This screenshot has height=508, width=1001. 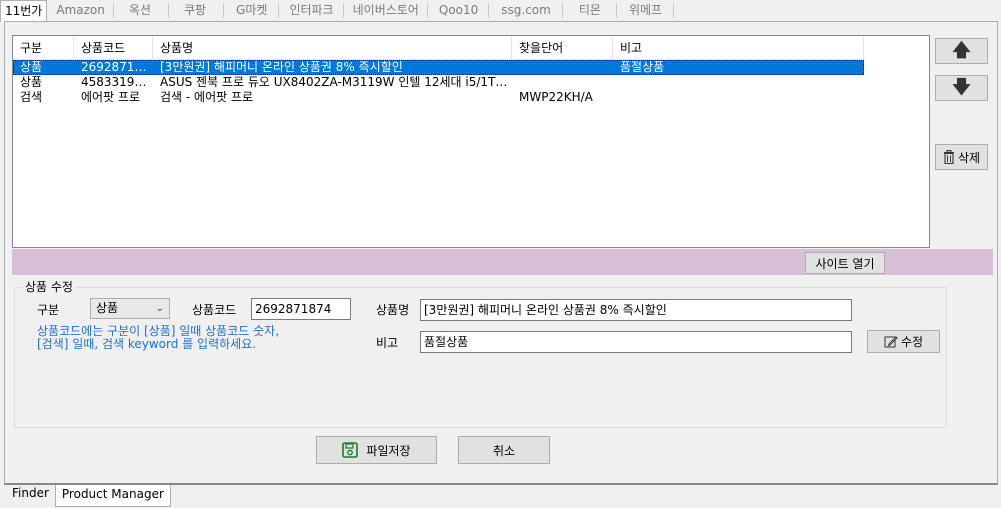 What do you see at coordinates (891, 341) in the screenshot?
I see `edit-icon` at bounding box center [891, 341].